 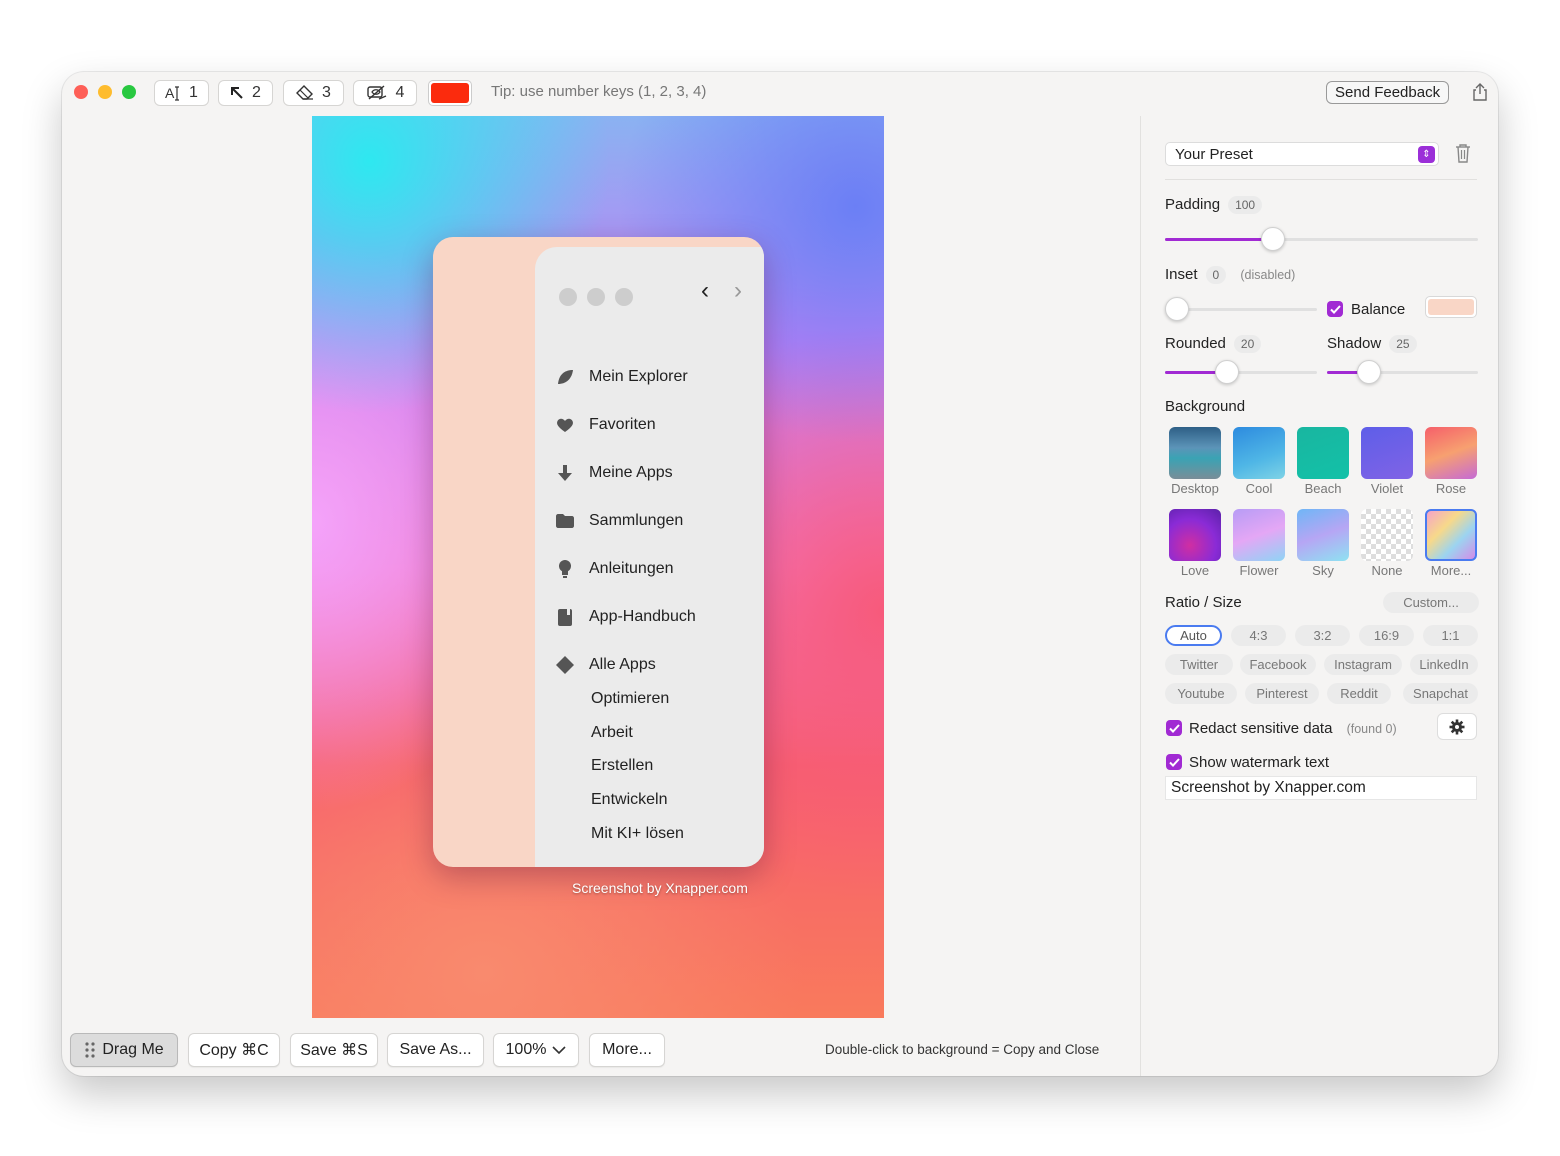 What do you see at coordinates (1278, 664) in the screenshot?
I see `size-facebook-button: Facebook` at bounding box center [1278, 664].